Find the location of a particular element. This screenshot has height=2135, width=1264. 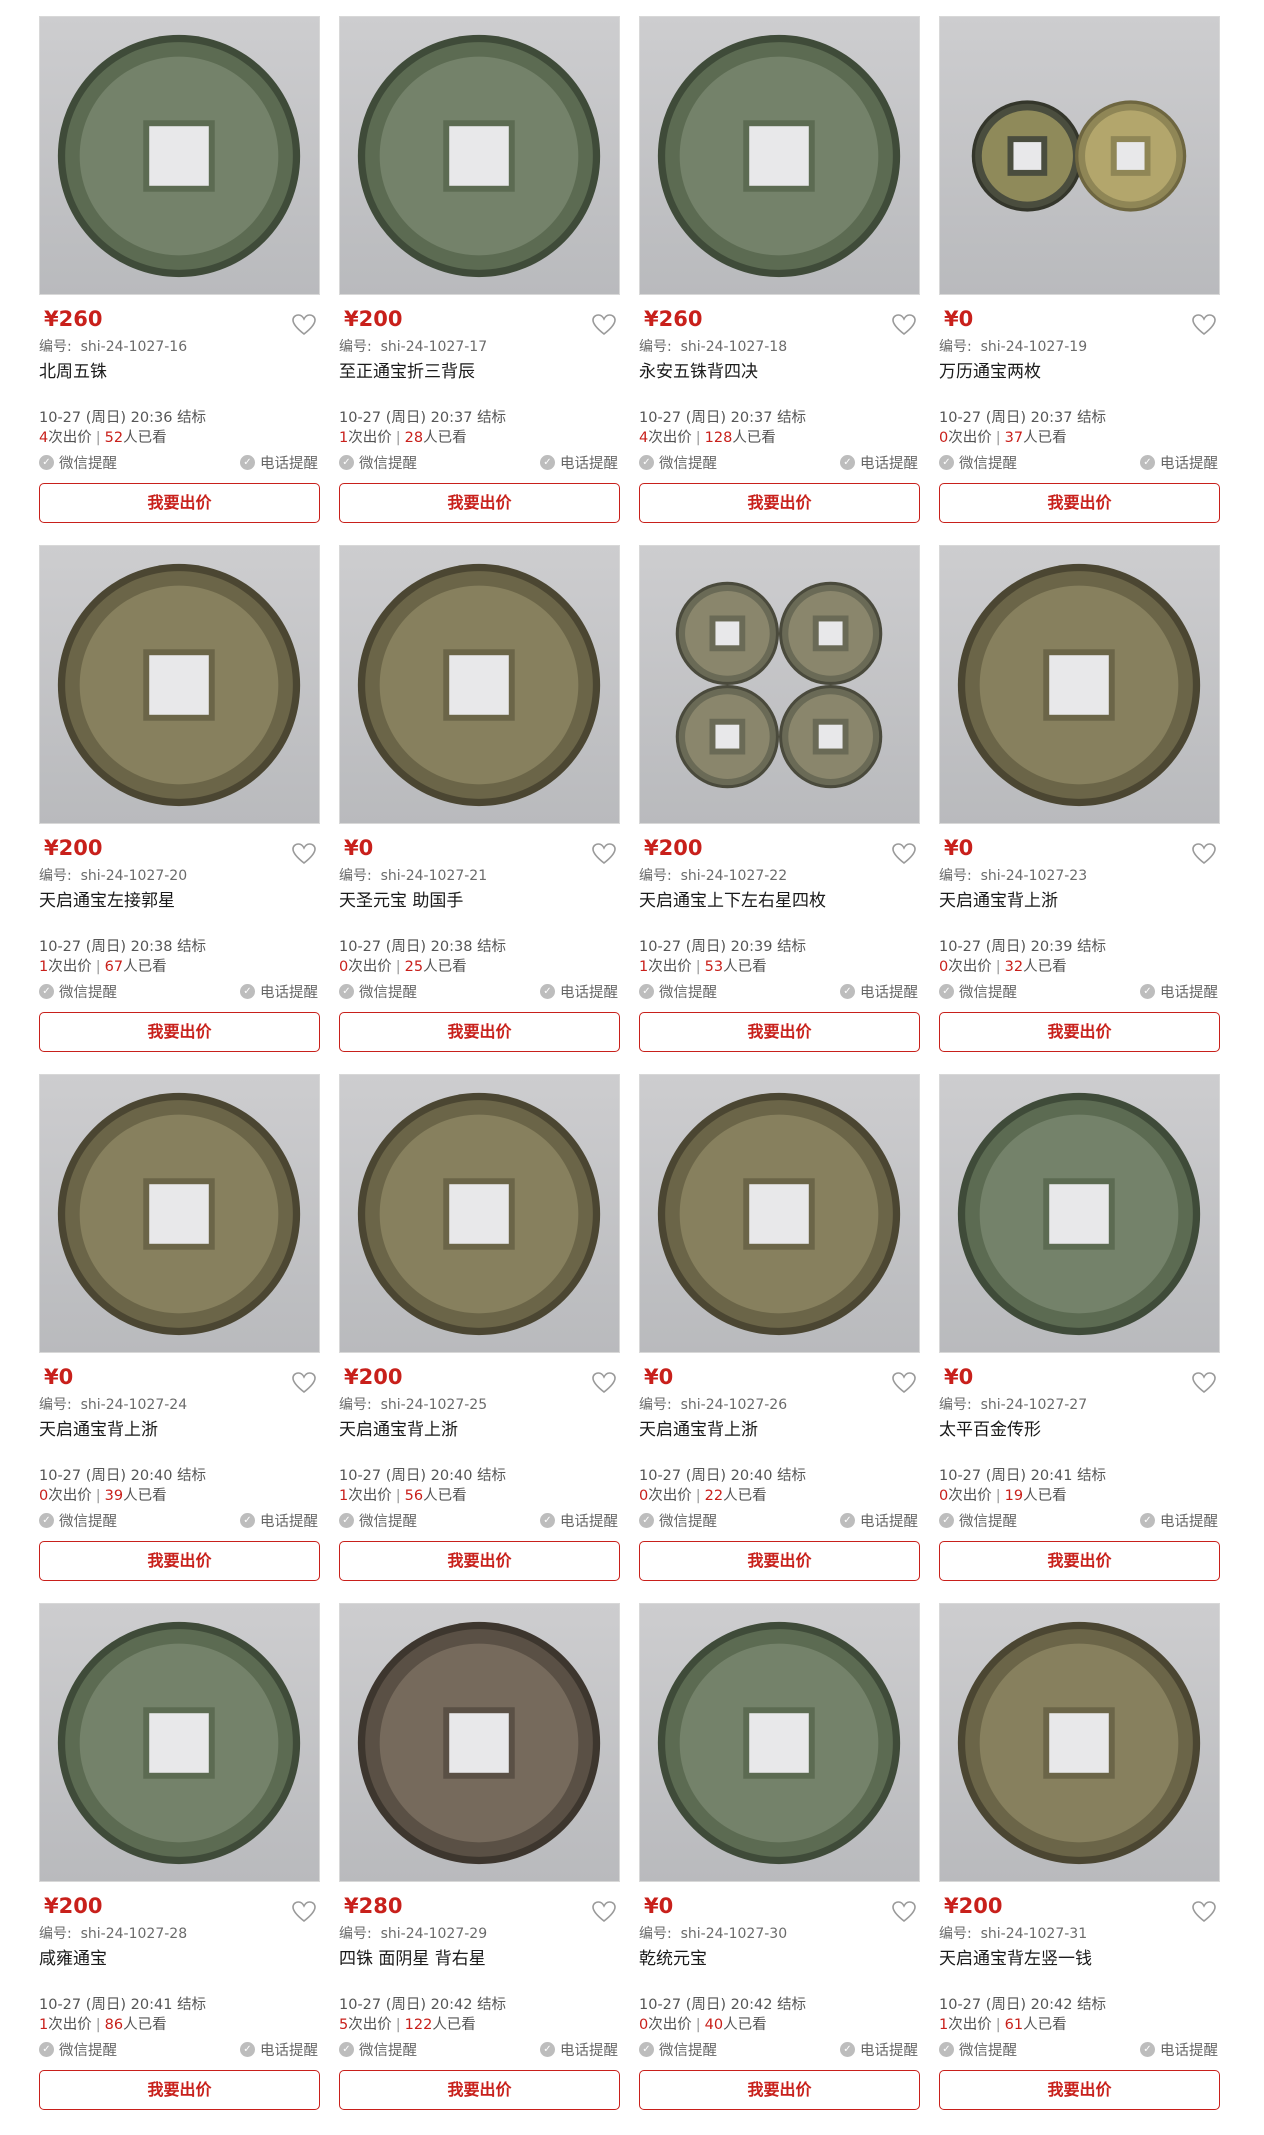

item-title: 乾统元宝 is located at coordinates (673, 1956).